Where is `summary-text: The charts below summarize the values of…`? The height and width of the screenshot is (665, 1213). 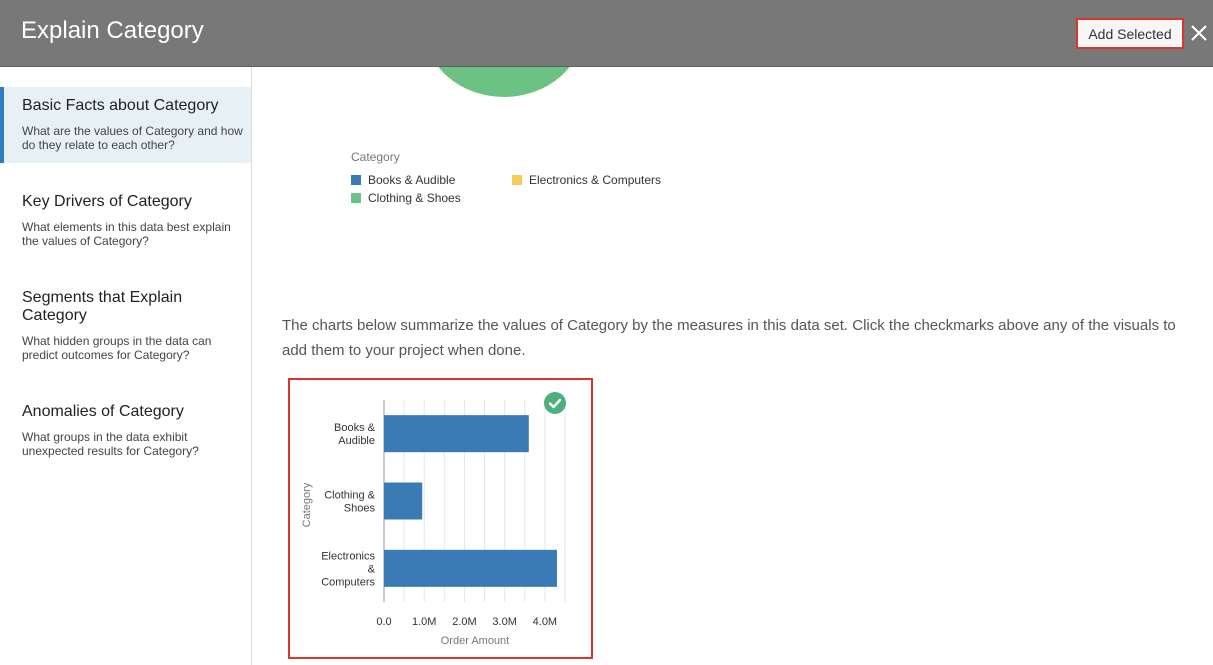 summary-text: The charts below summarize the values of… is located at coordinates (729, 338).